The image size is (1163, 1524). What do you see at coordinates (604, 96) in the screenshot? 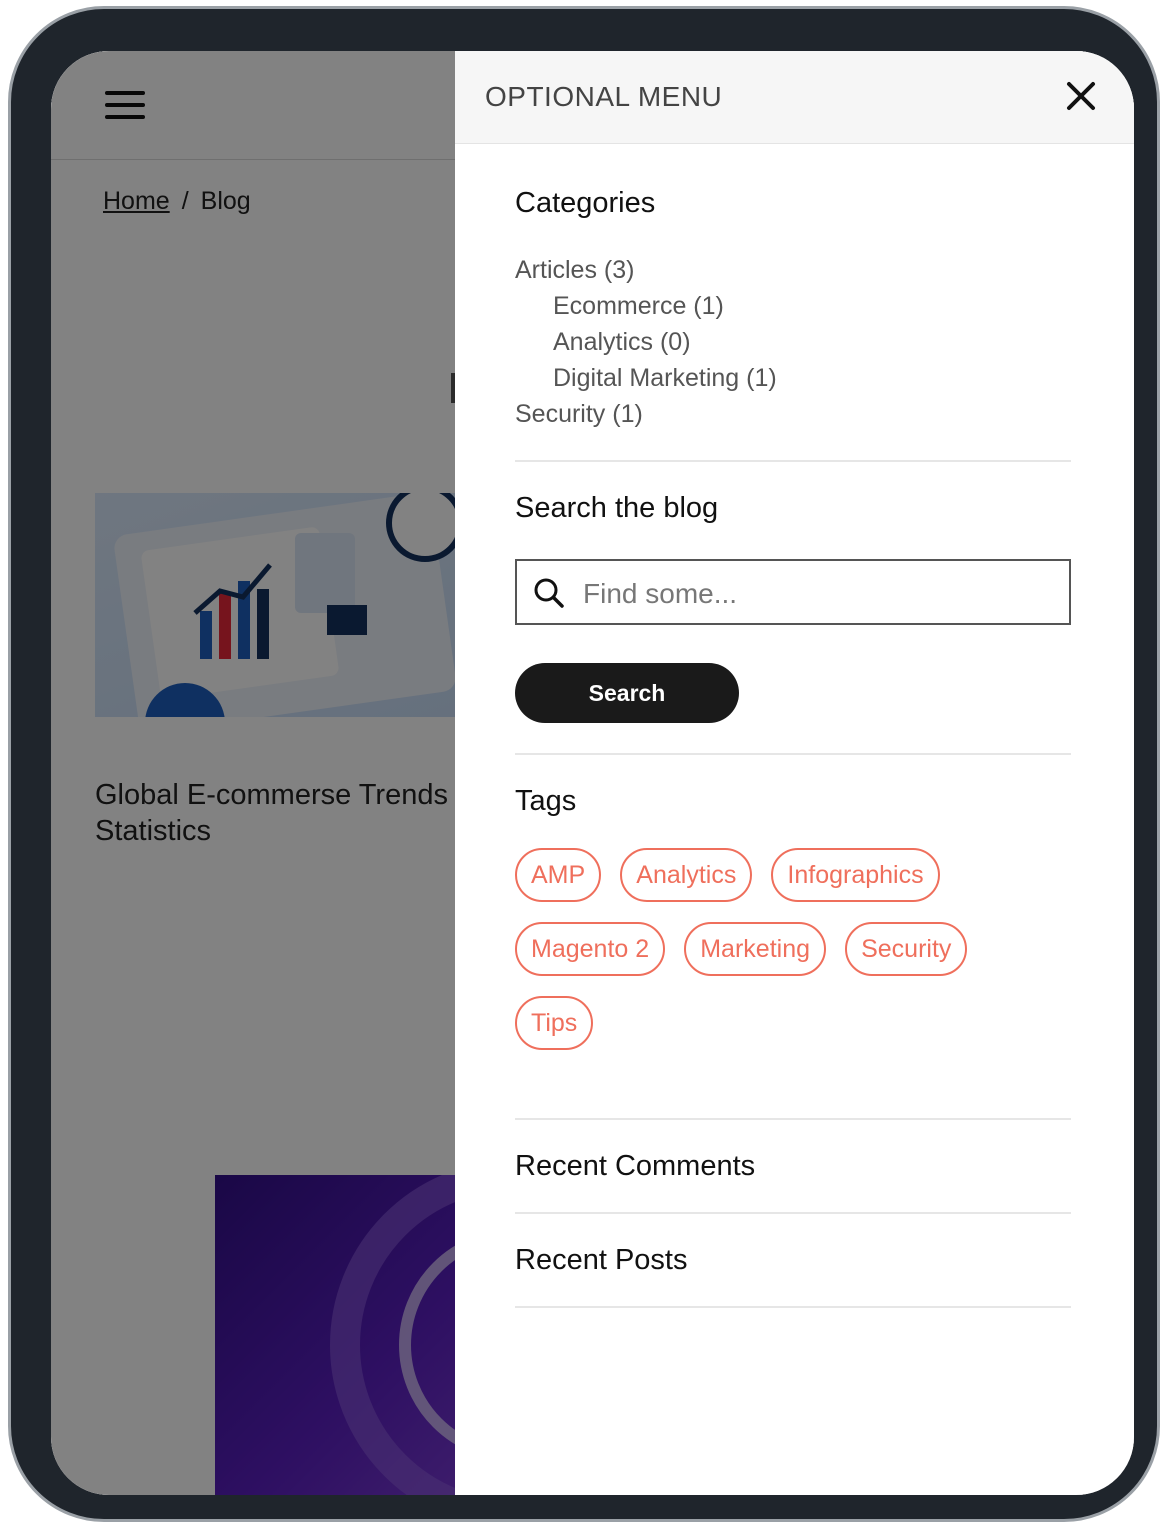
I see `panel-title: OPTIONAL MENU` at bounding box center [604, 96].